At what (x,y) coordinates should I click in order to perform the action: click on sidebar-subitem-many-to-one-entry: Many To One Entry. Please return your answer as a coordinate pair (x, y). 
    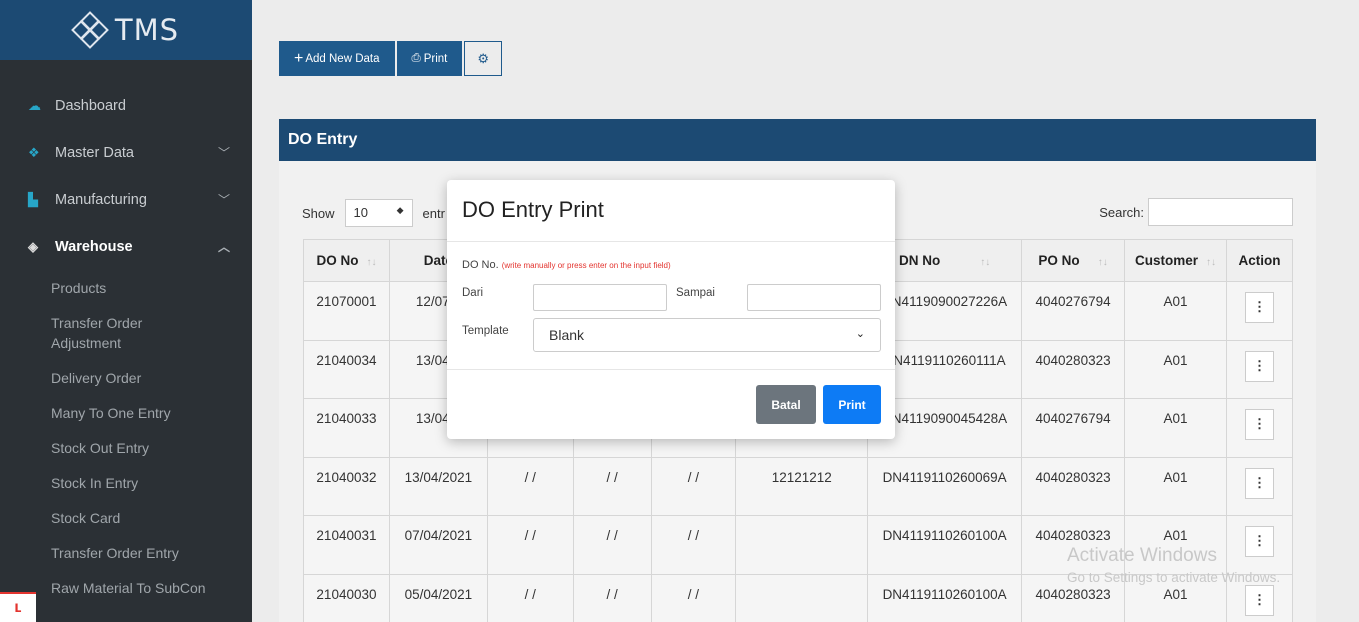
    Looking at the image, I should click on (126, 412).